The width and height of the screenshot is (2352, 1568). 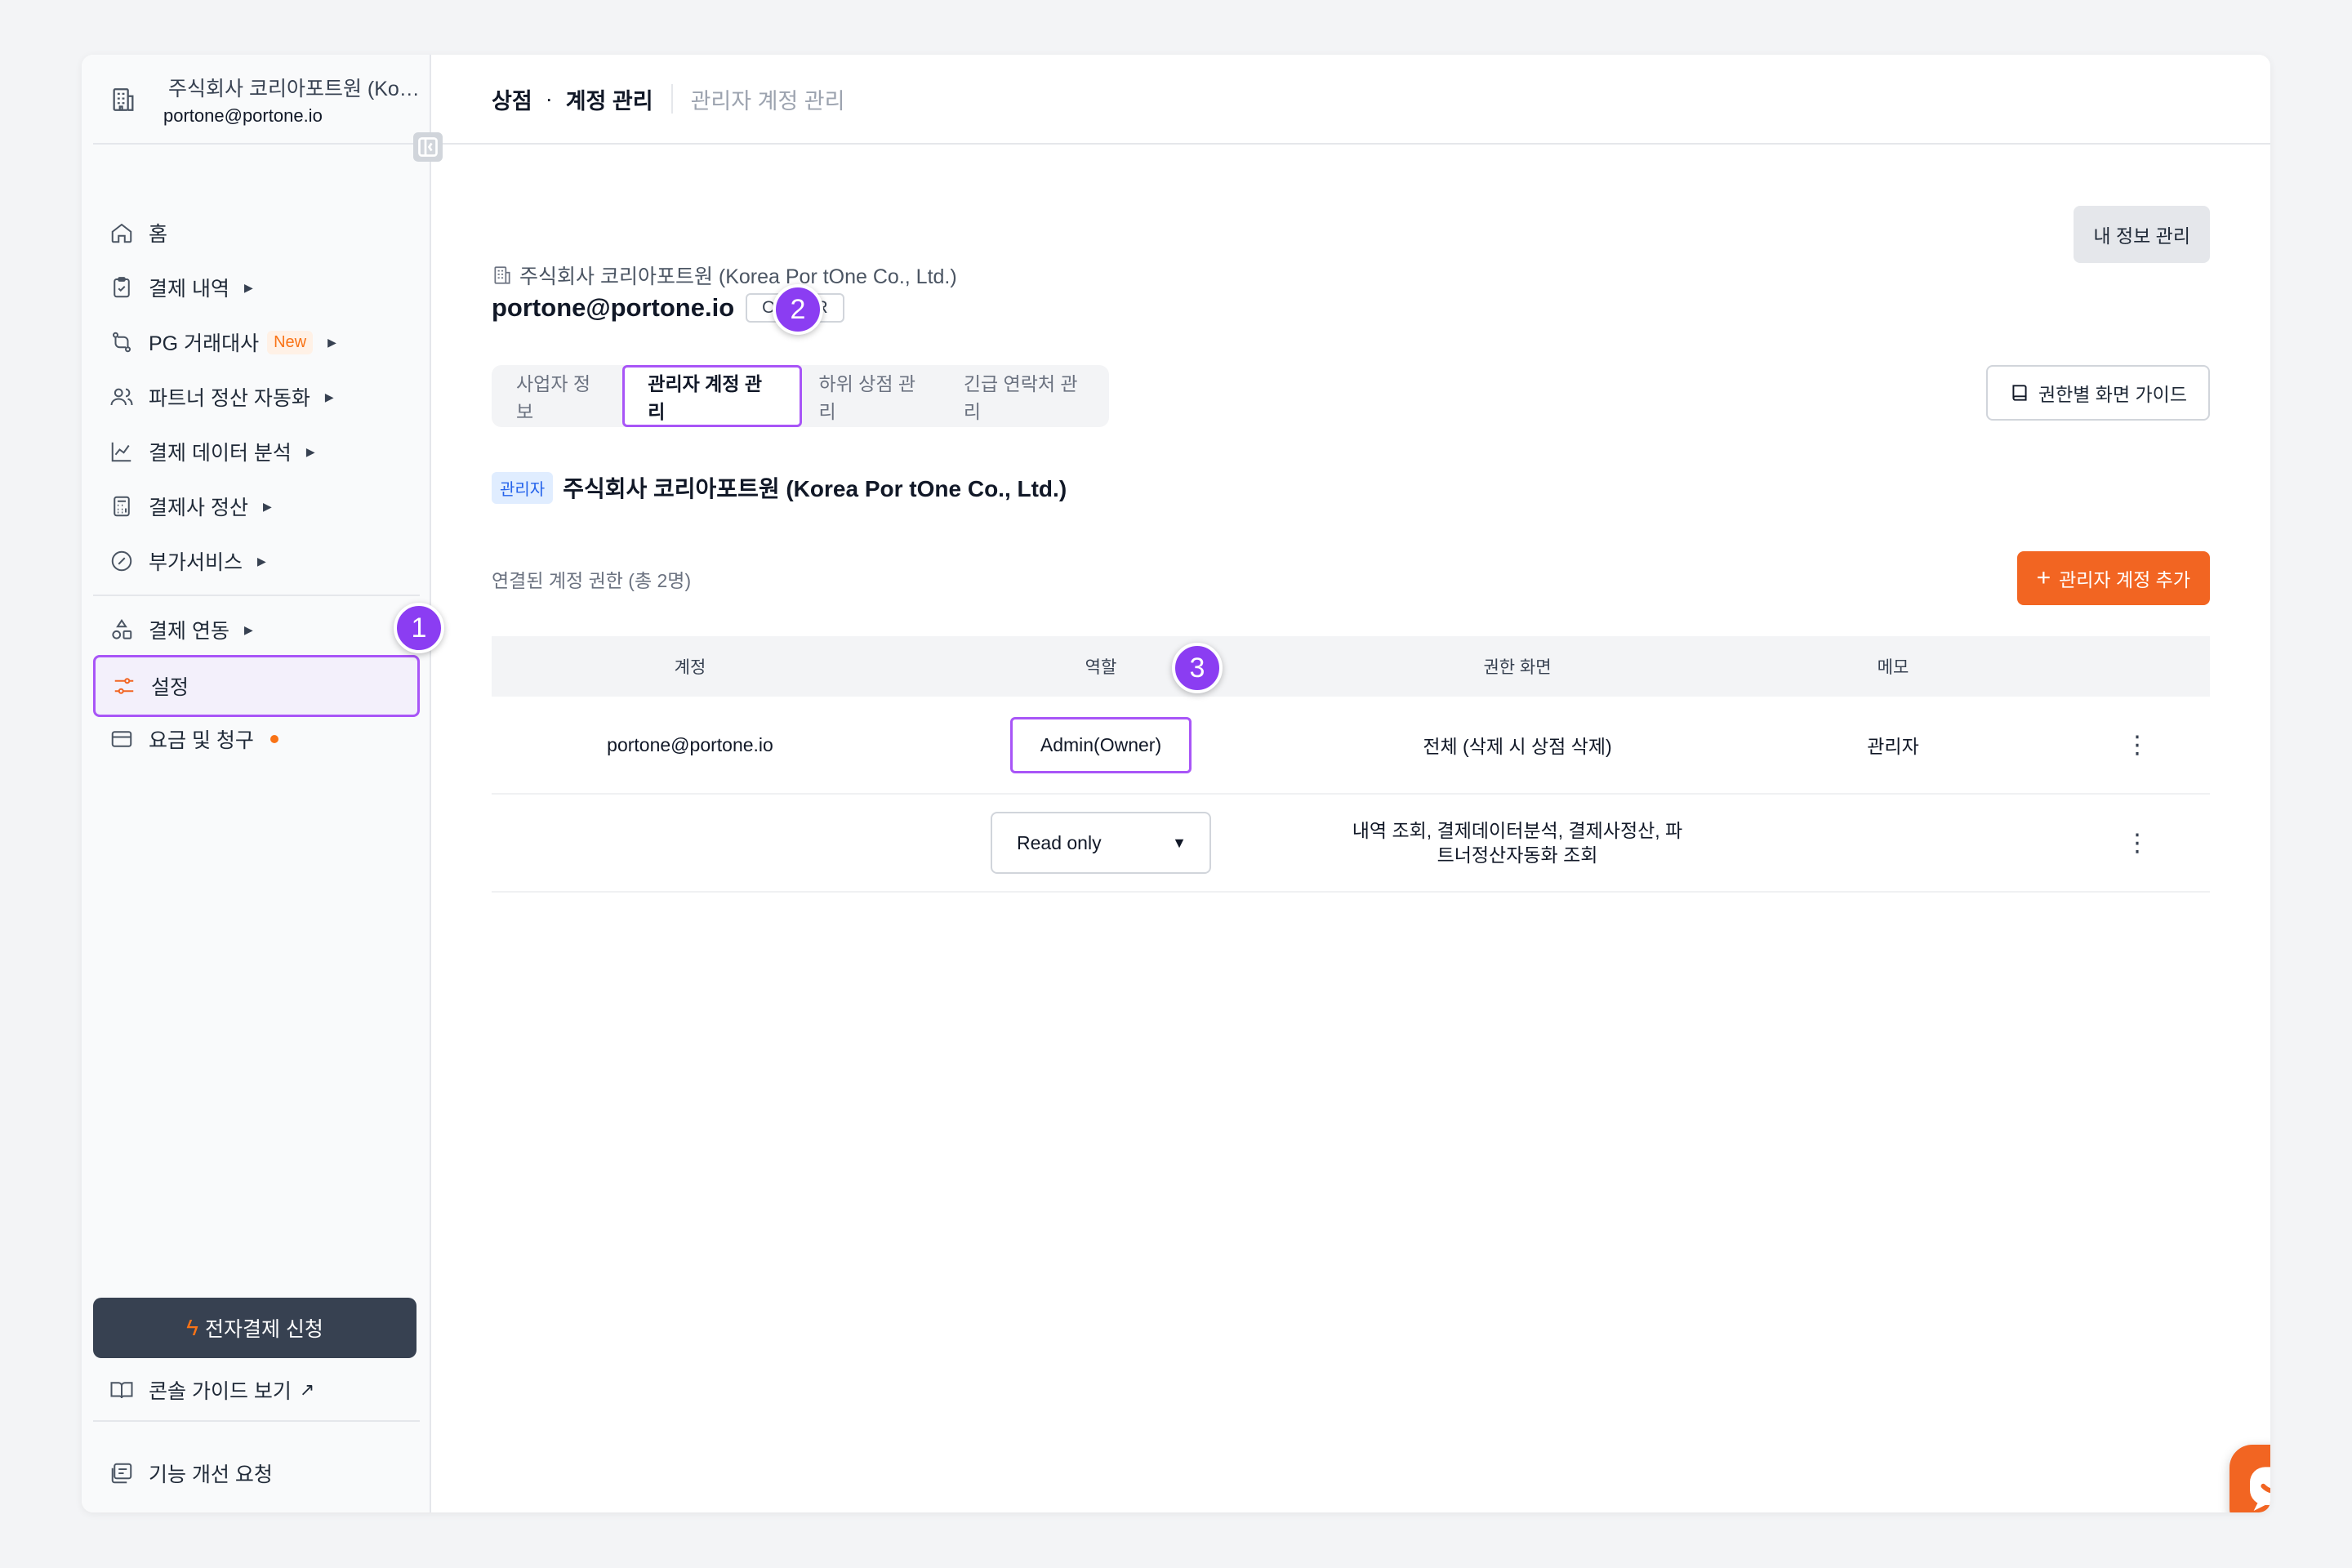 What do you see at coordinates (512, 99) in the screenshot?
I see `breadcrumb-section: 상점` at bounding box center [512, 99].